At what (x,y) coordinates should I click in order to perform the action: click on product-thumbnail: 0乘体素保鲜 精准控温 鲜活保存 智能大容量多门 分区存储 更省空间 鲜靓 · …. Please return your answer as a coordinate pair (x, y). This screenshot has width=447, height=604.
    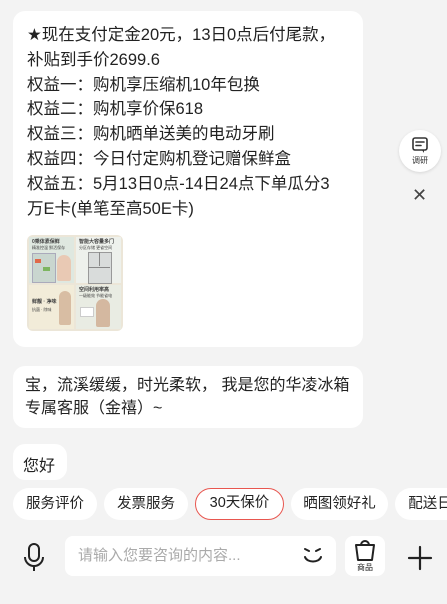
    Looking at the image, I should click on (75, 283).